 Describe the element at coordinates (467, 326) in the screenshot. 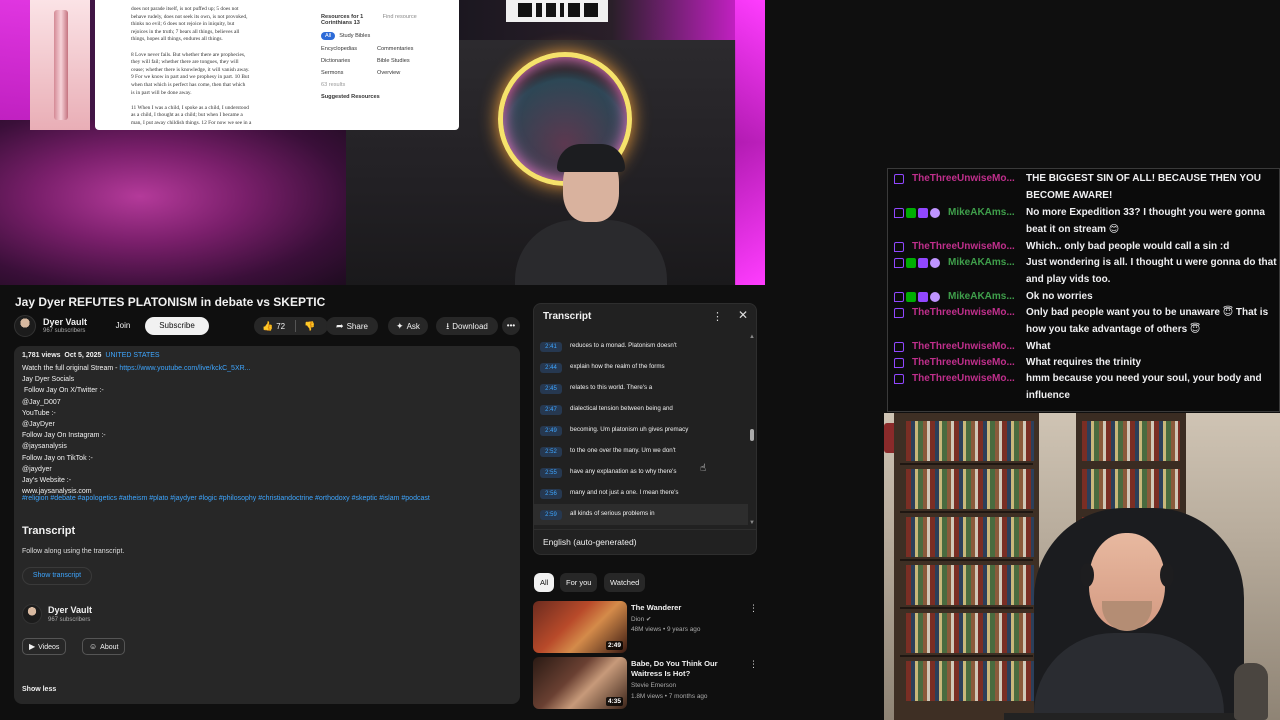

I see `download-button: ⭳ Download` at that location.